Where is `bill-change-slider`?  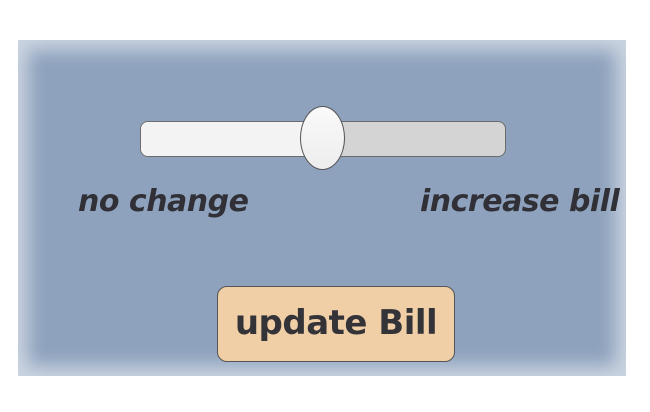 bill-change-slider is located at coordinates (323, 138).